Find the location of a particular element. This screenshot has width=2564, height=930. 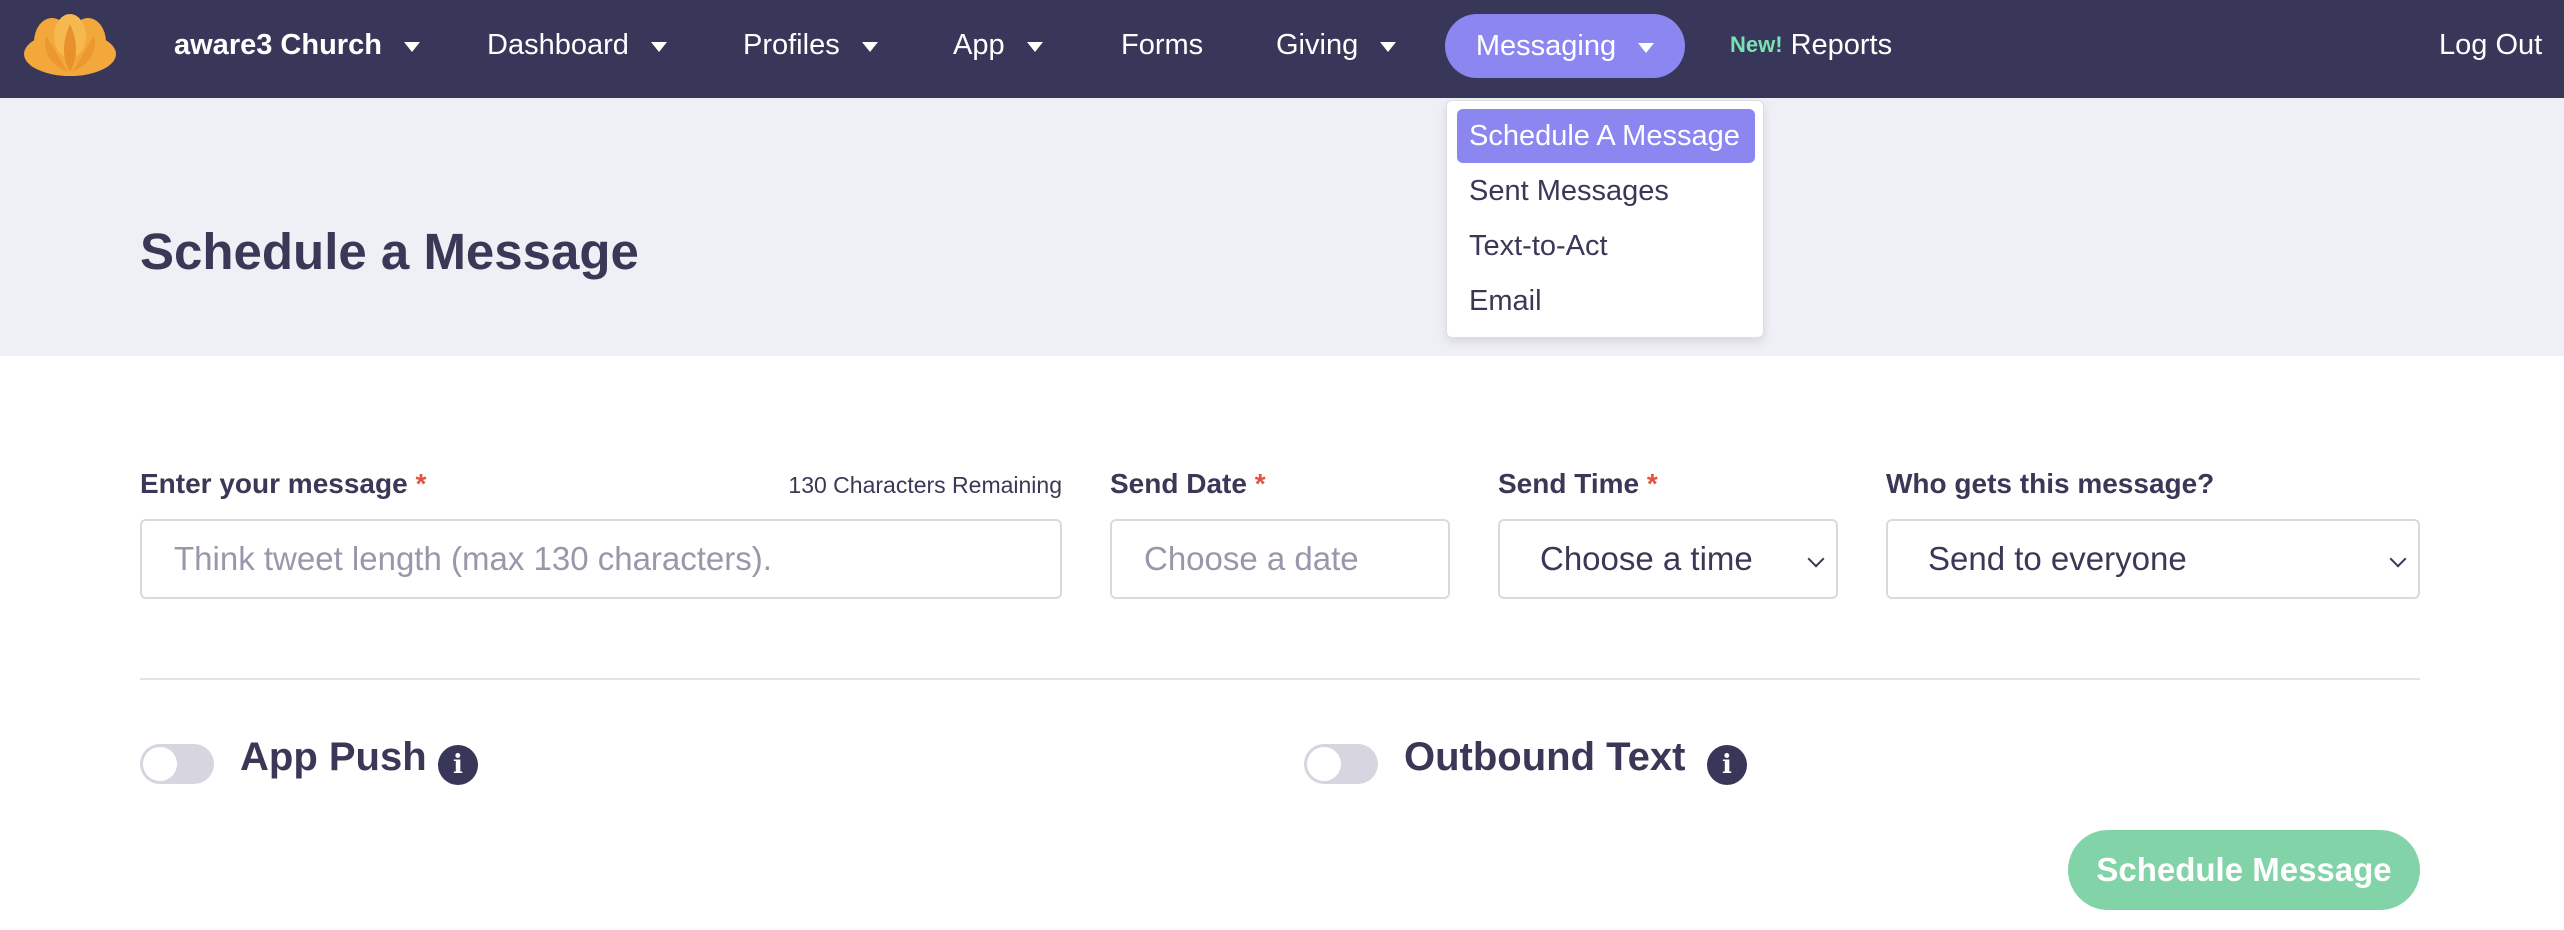

nav-reports-label: Reports is located at coordinates (1841, 44).